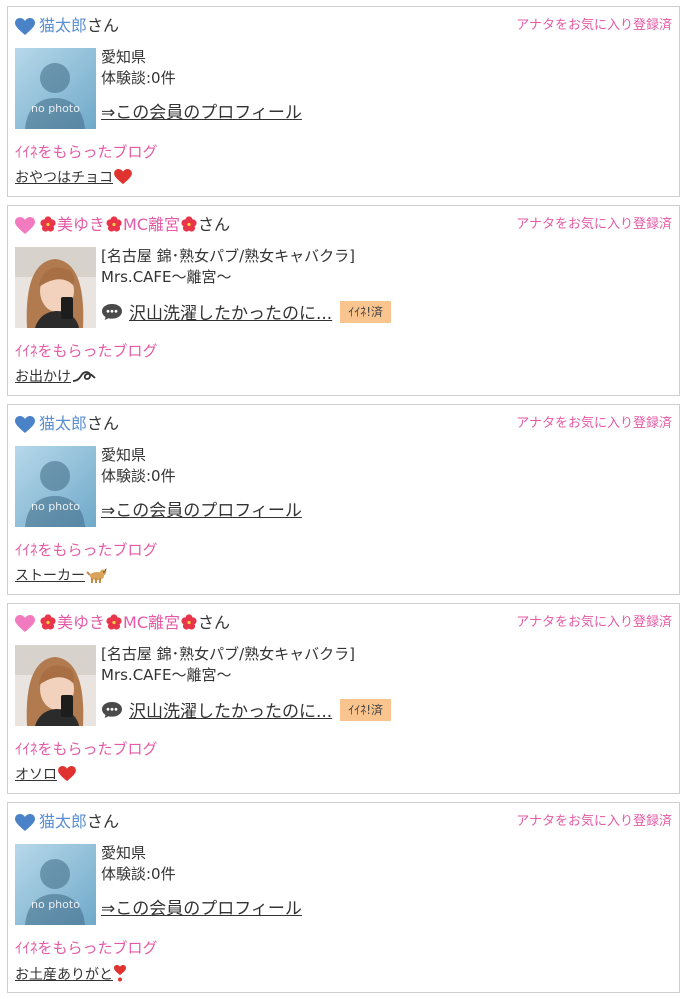  Describe the element at coordinates (70, 974) in the screenshot. I see `blog-post-link: お土産ありがと` at that location.